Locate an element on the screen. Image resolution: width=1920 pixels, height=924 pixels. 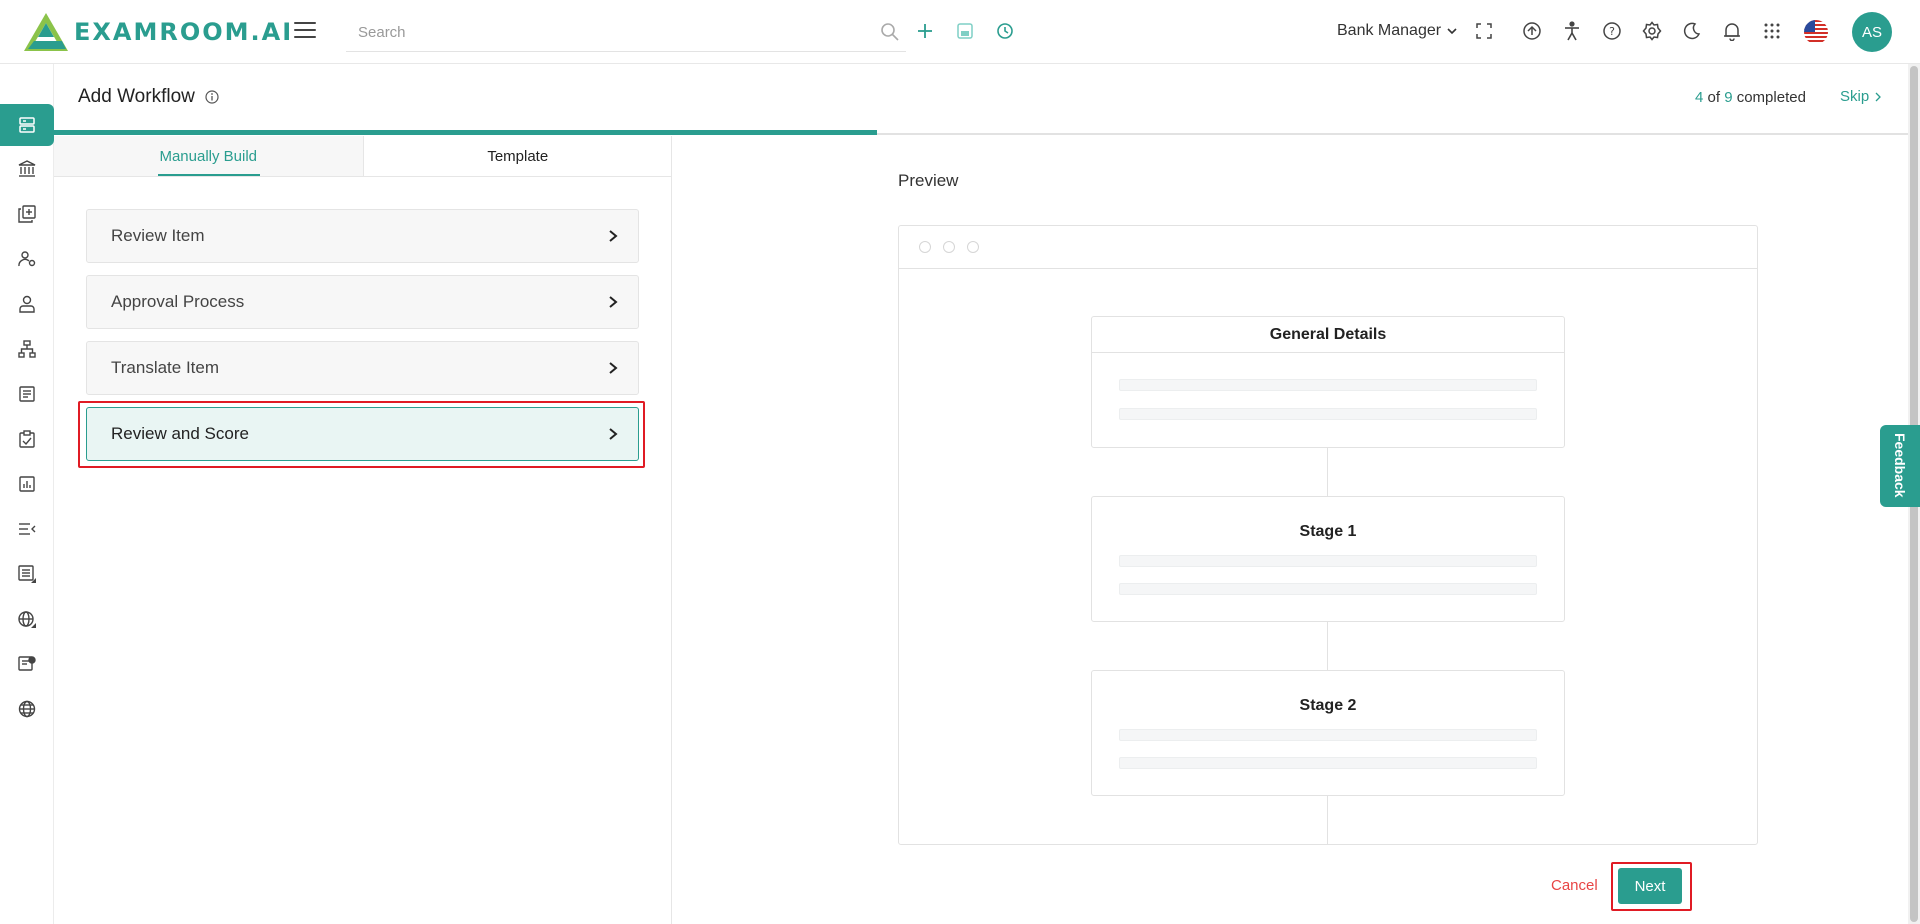
nav-clipboard-check-icon is located at coordinates (27, 439).